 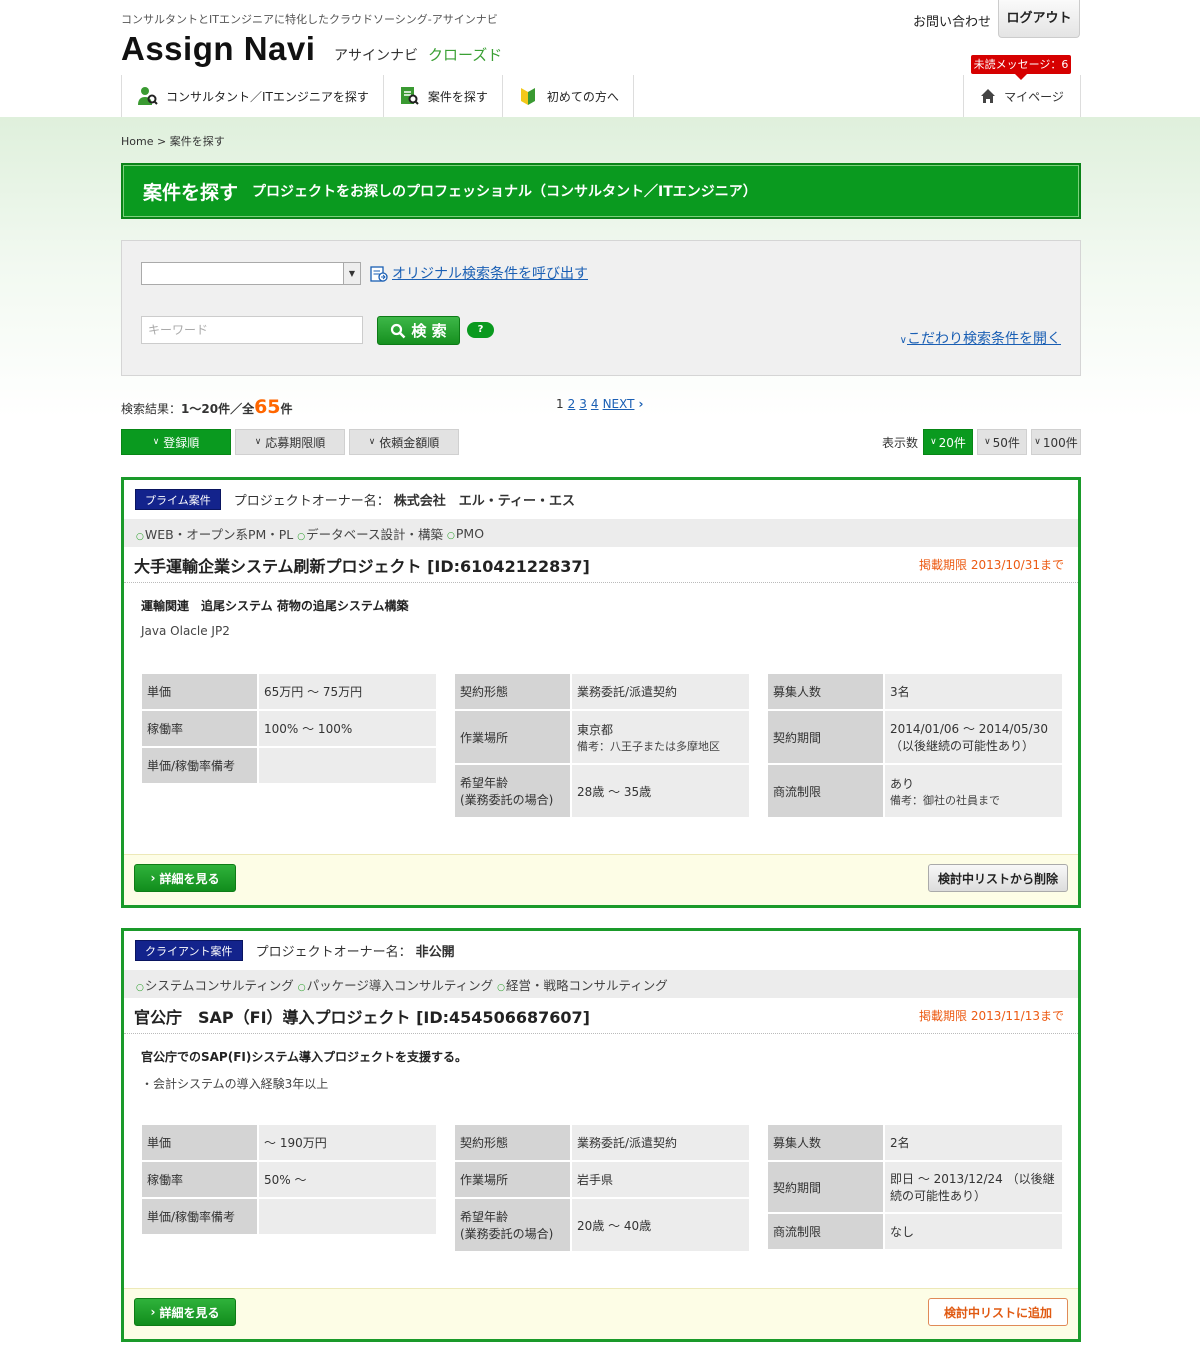 I want to click on spec-key: 商流制限, so click(x=826, y=1231).